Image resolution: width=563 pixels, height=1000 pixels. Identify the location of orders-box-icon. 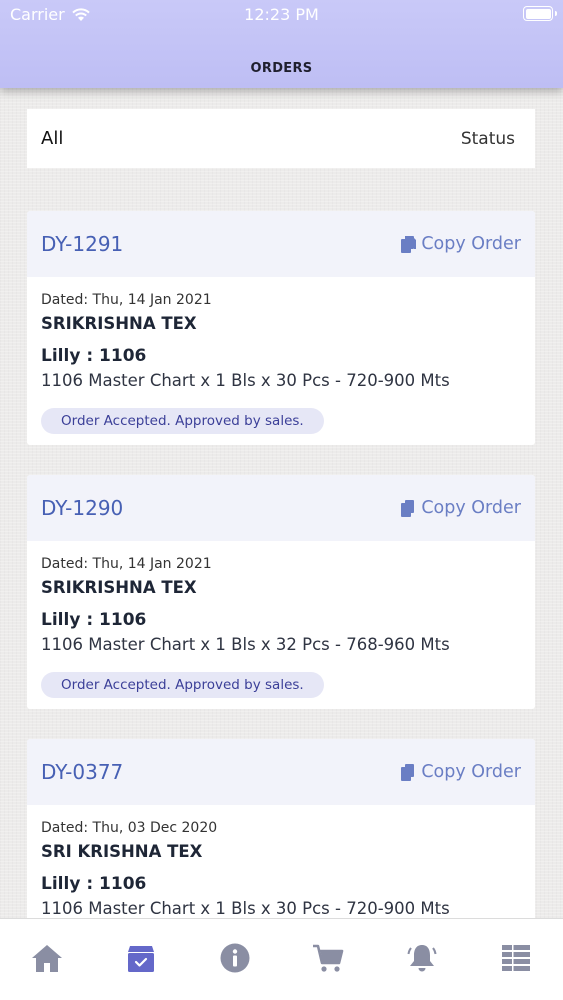
(140, 959).